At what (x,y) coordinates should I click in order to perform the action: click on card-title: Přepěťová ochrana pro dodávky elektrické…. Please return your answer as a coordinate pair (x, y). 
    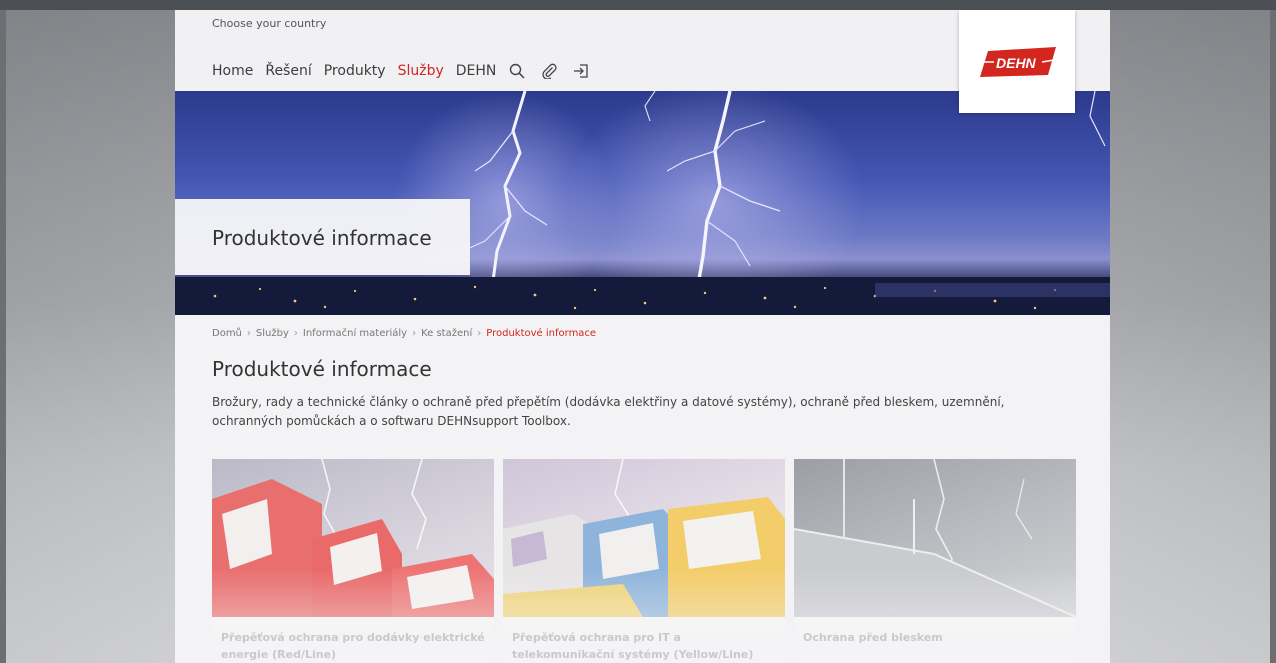
    Looking at the image, I should click on (353, 646).